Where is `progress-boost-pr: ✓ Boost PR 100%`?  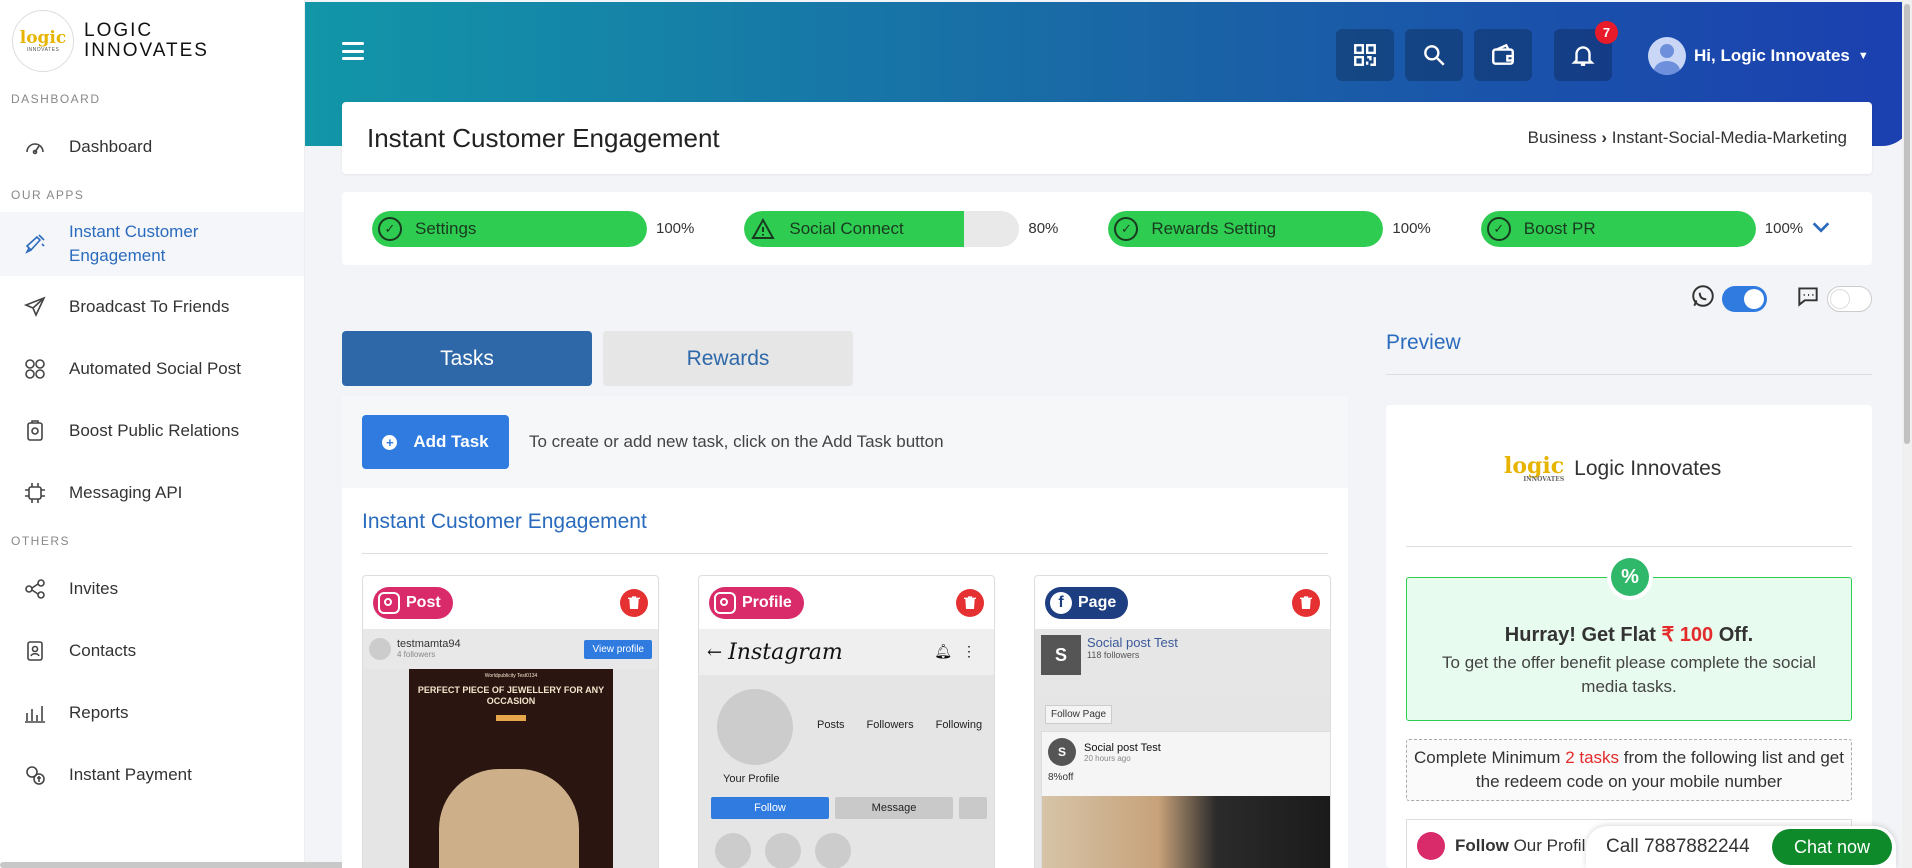 progress-boost-pr: ✓ Boost PR 100% is located at coordinates (1642, 228).